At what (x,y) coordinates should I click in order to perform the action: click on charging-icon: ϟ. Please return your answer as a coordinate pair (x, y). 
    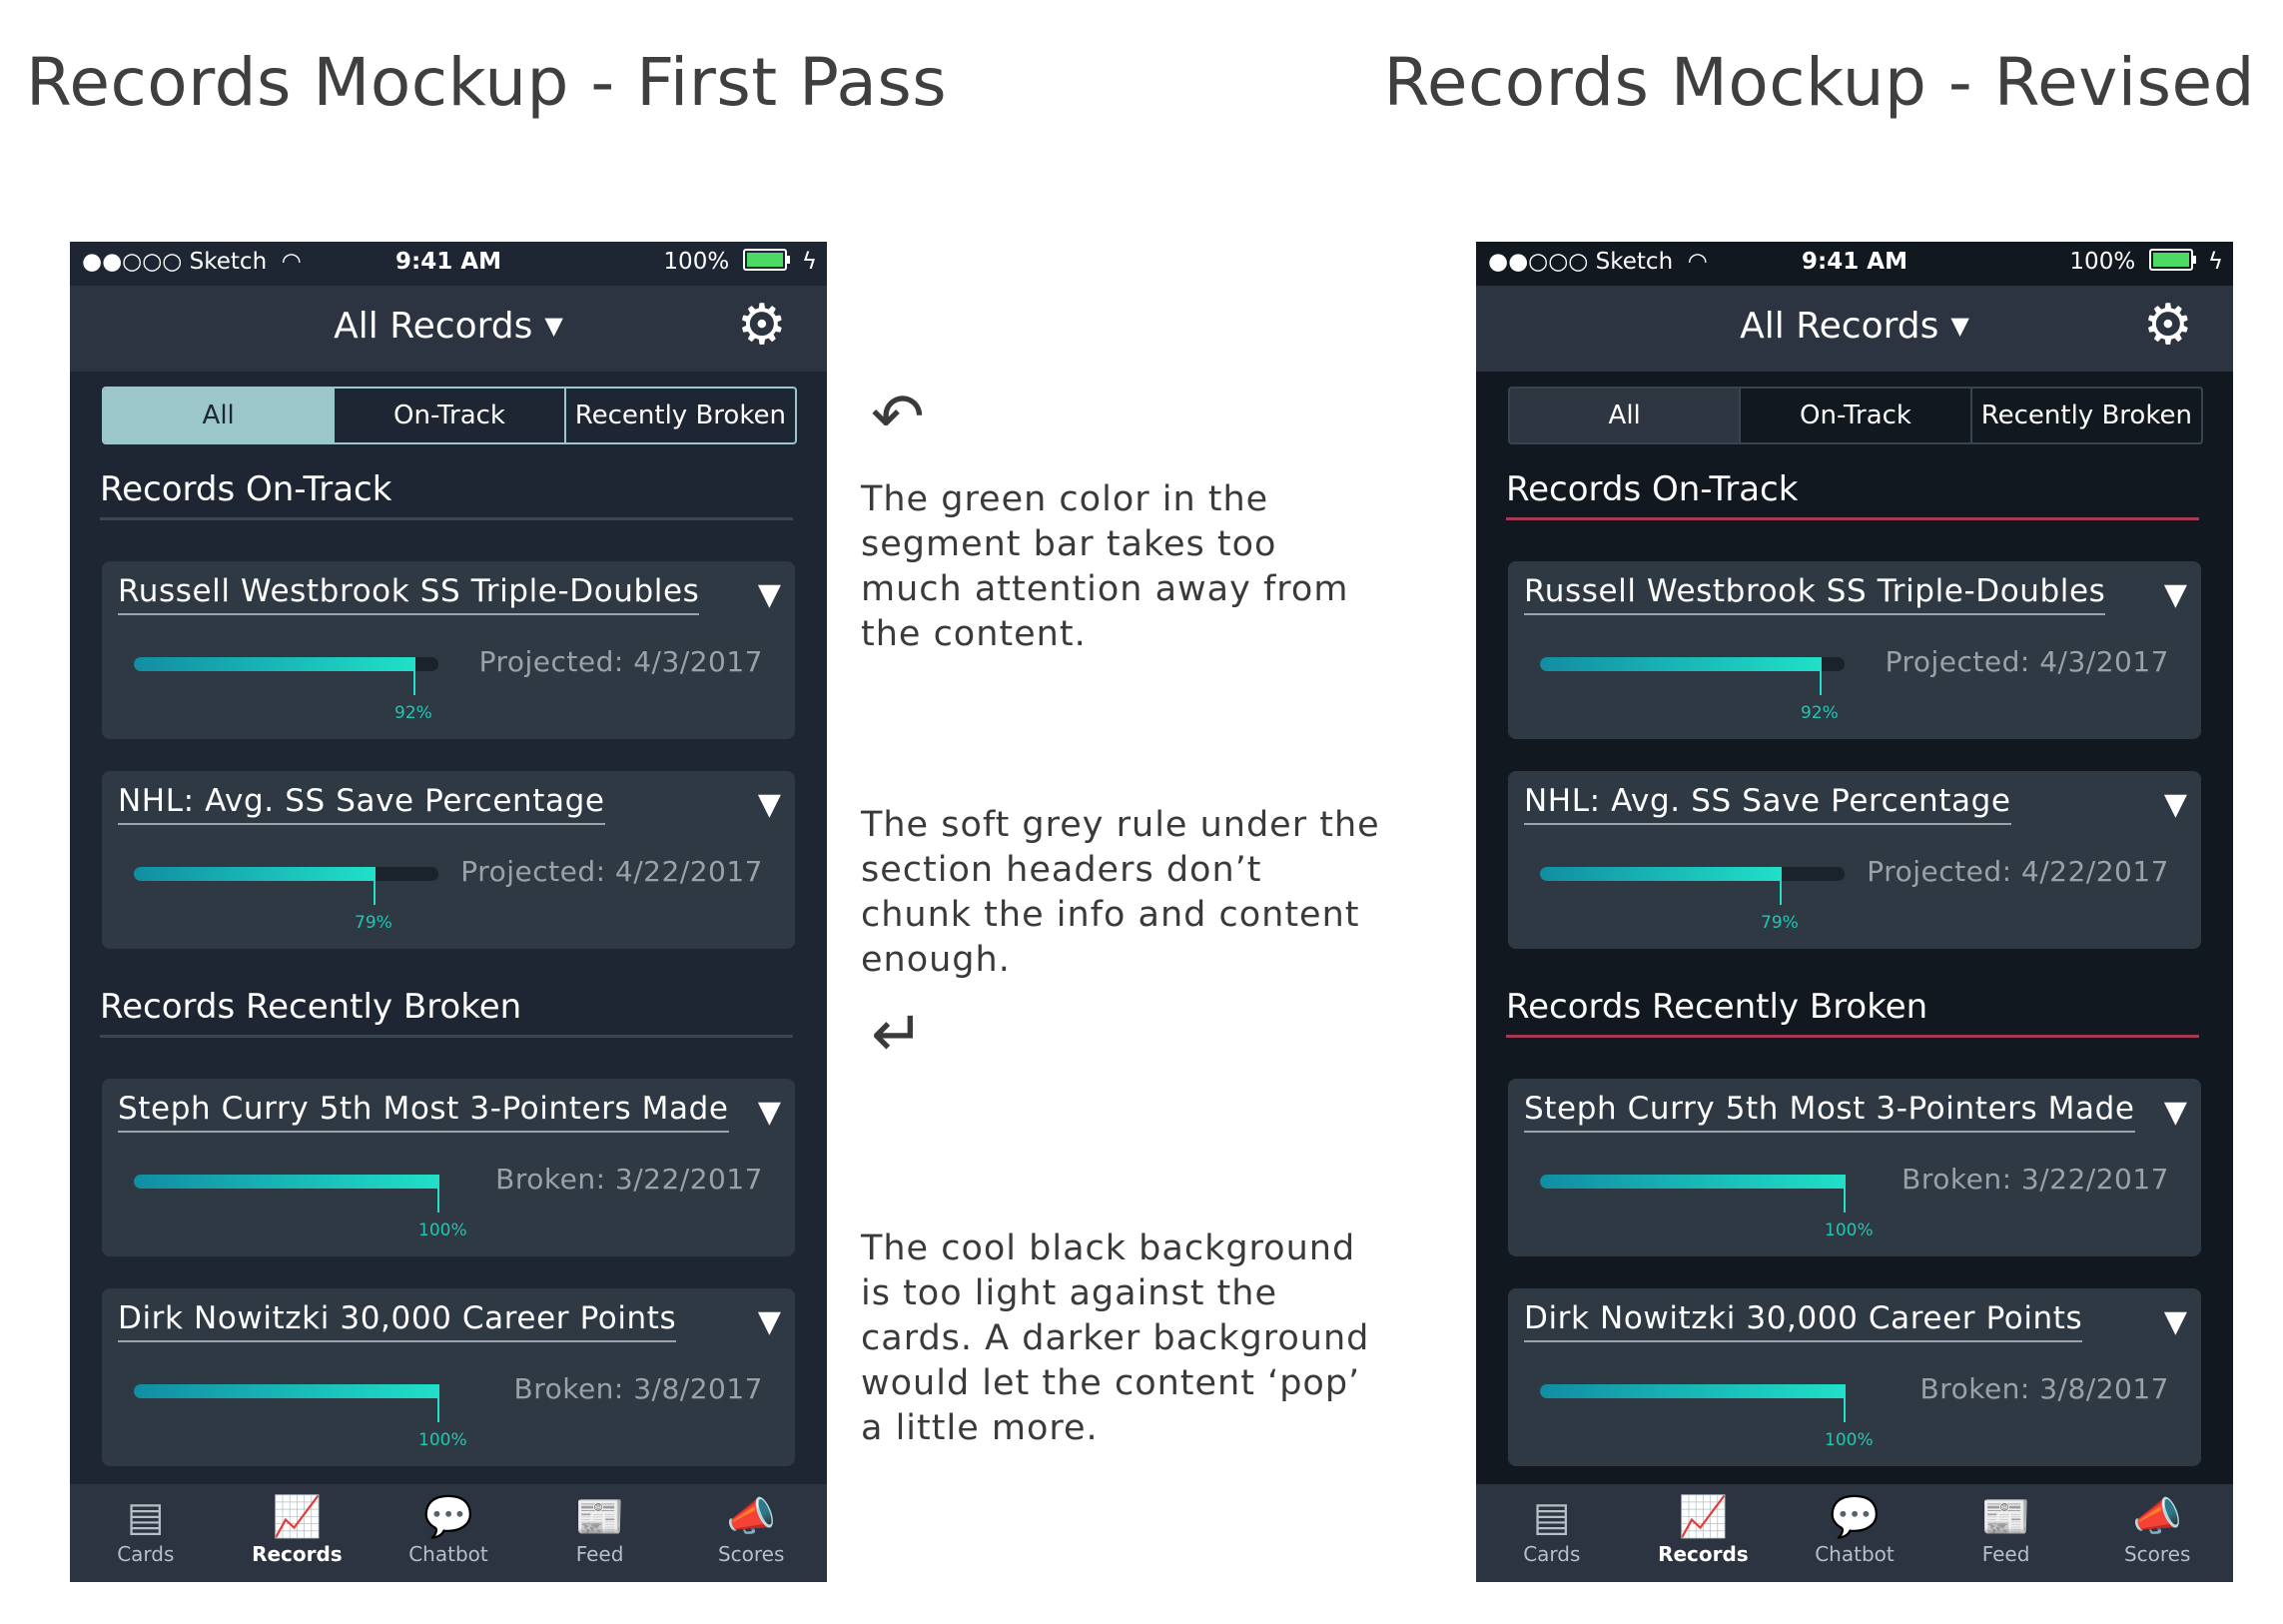
    Looking at the image, I should click on (809, 262).